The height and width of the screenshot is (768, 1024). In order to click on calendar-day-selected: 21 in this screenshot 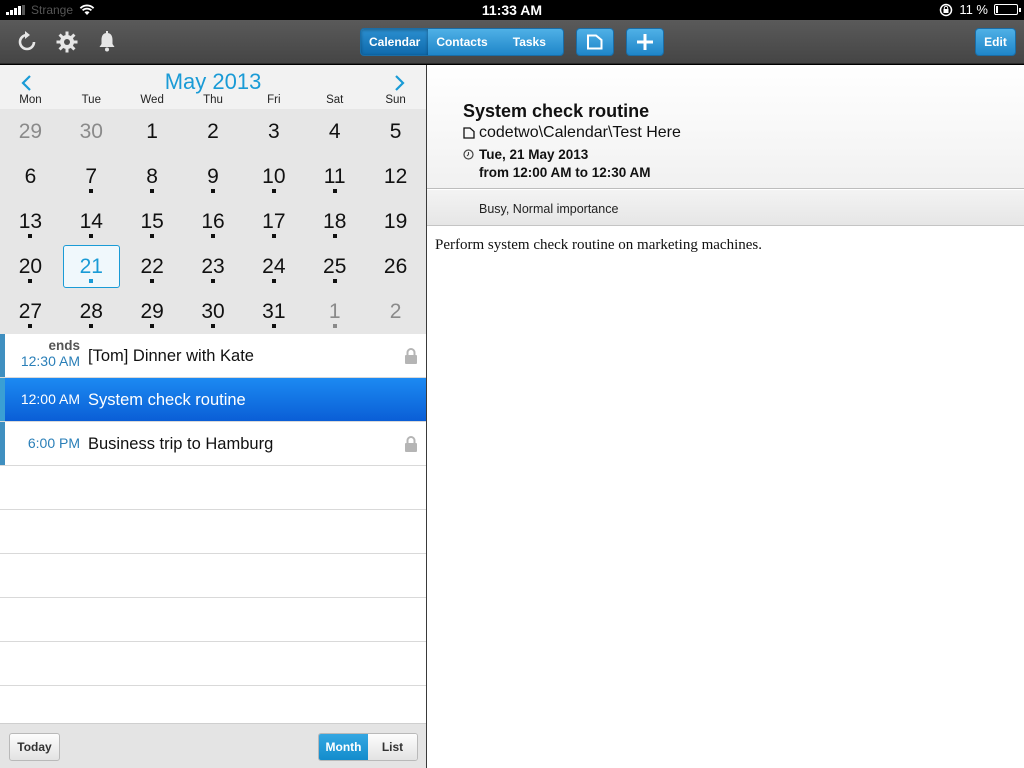, I will do `click(91, 266)`.